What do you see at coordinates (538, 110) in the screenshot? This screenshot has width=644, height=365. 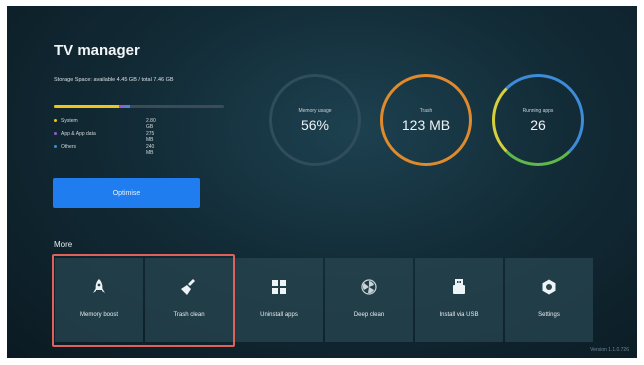 I see `gauge-label: Running apps` at bounding box center [538, 110].